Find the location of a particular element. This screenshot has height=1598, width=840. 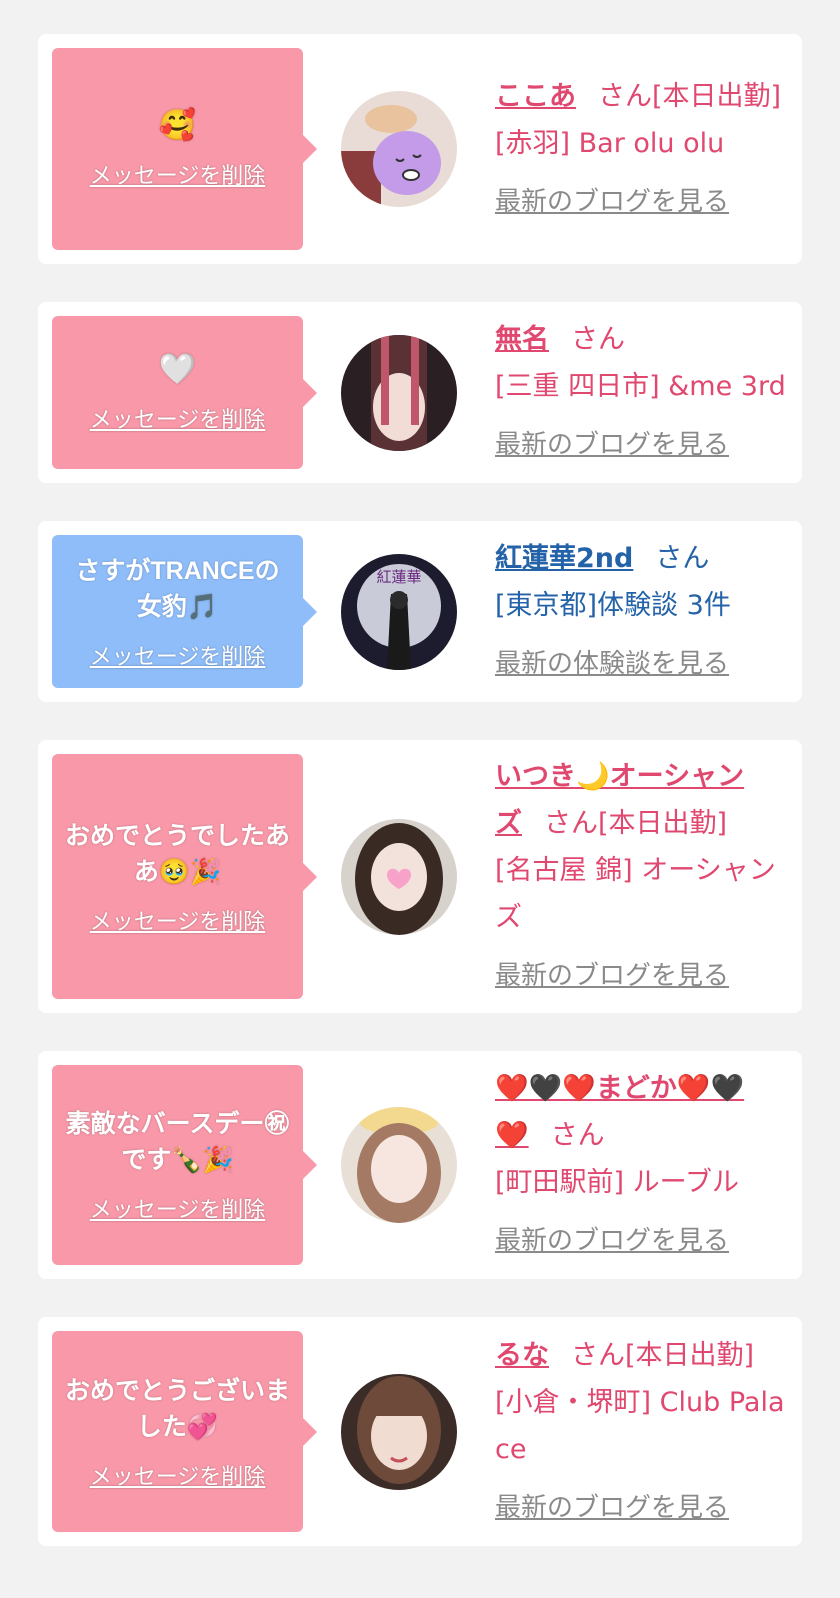

message-bubble: さすがTRANCEの女豹🎵 メッセージを削除 is located at coordinates (184, 611).